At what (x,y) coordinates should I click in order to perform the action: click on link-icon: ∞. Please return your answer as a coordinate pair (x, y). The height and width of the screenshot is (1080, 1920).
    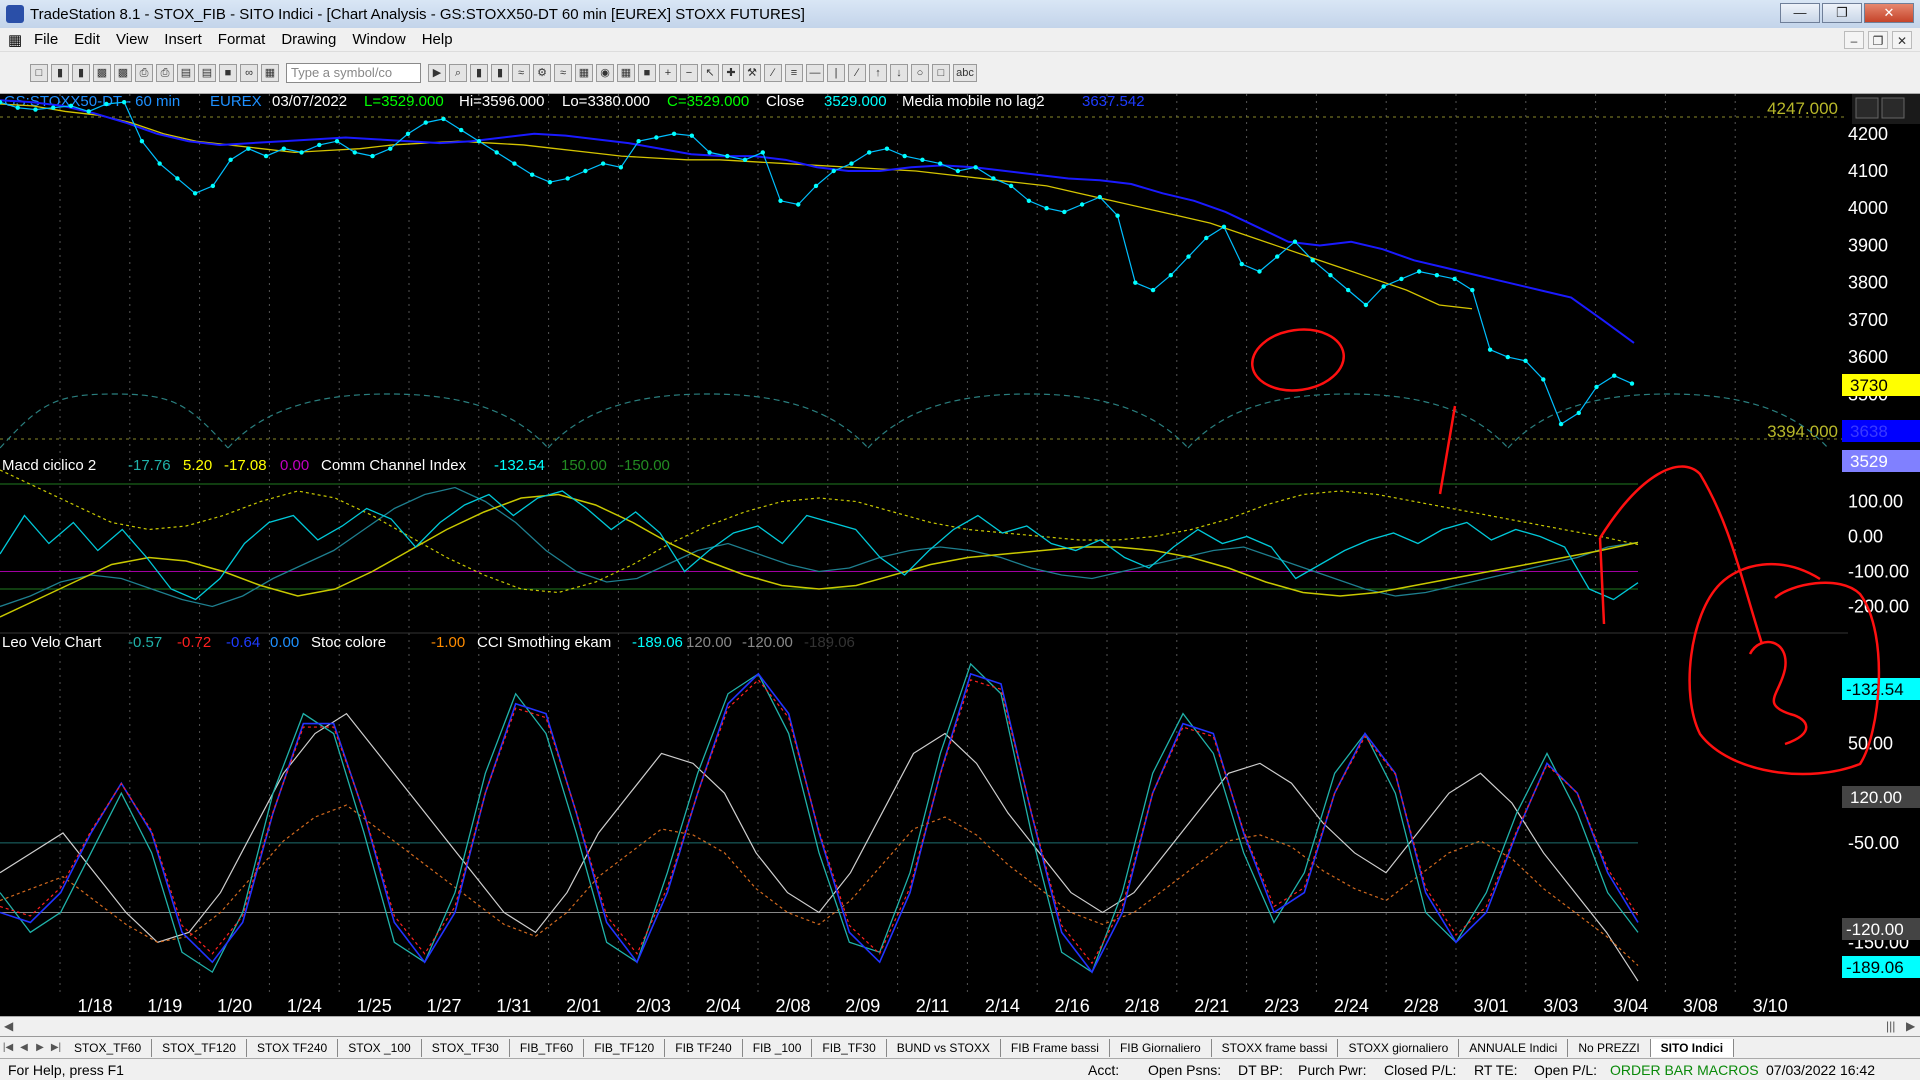
    Looking at the image, I should click on (249, 72).